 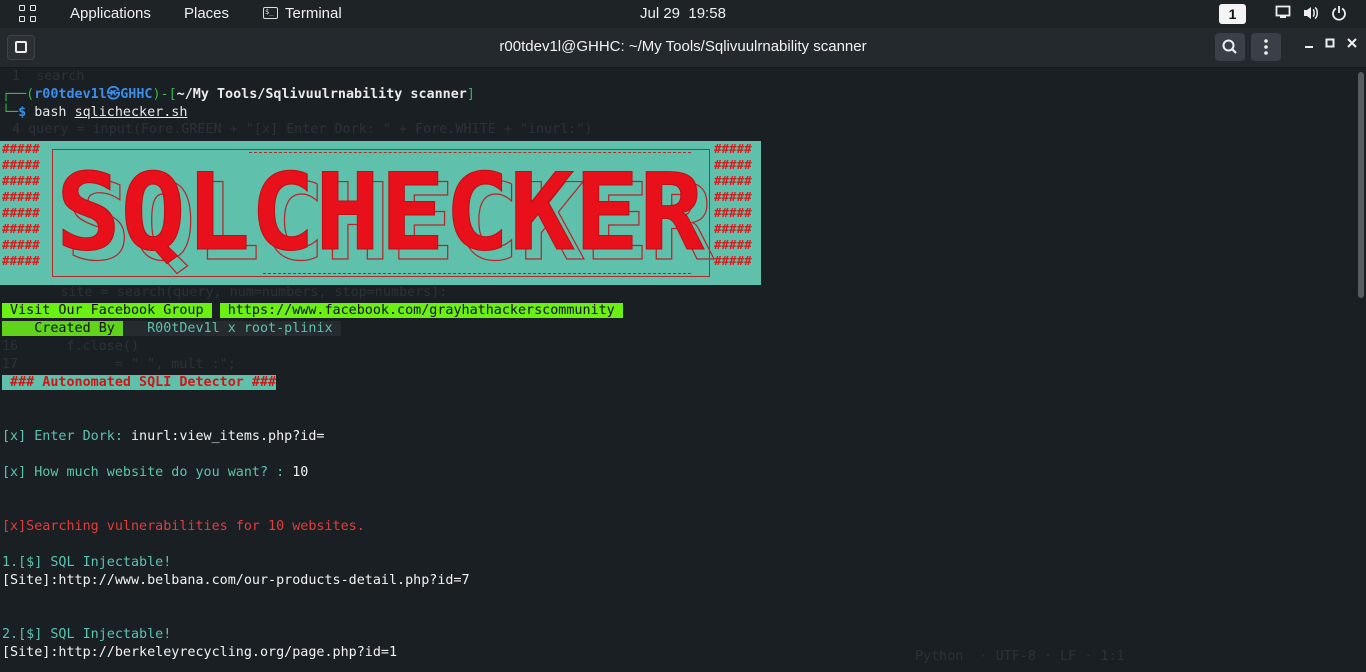 I want to click on close-button, so click(x=1352, y=45).